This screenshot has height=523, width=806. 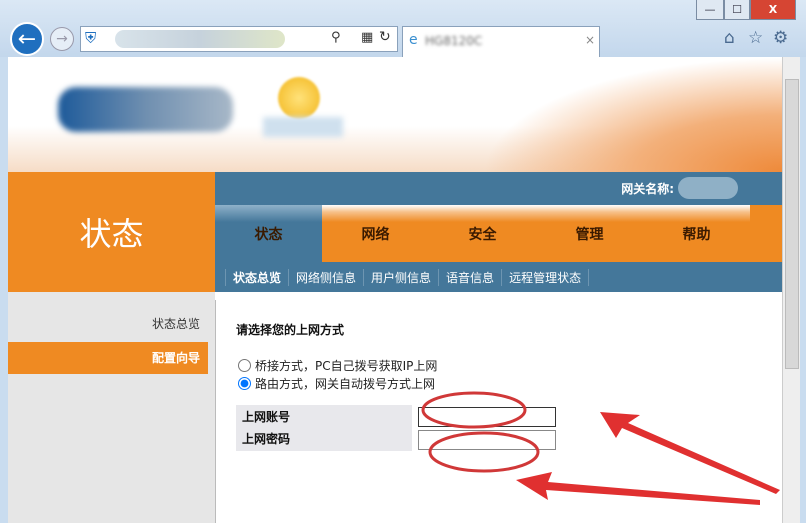 What do you see at coordinates (690, 453) in the screenshot?
I see `annotation-arrow-account` at bounding box center [690, 453].